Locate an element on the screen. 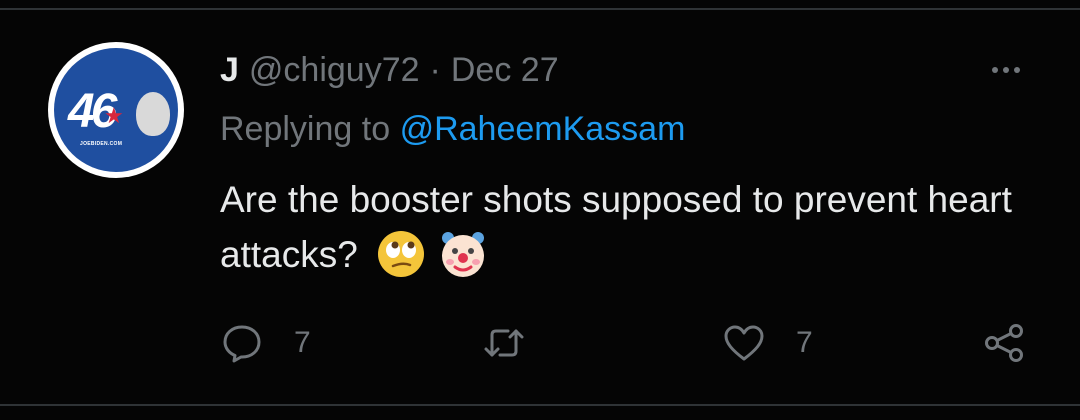 This screenshot has height=420, width=1080. tweet-header: J @chiguy72 · Dec 27 is located at coordinates (389, 70).